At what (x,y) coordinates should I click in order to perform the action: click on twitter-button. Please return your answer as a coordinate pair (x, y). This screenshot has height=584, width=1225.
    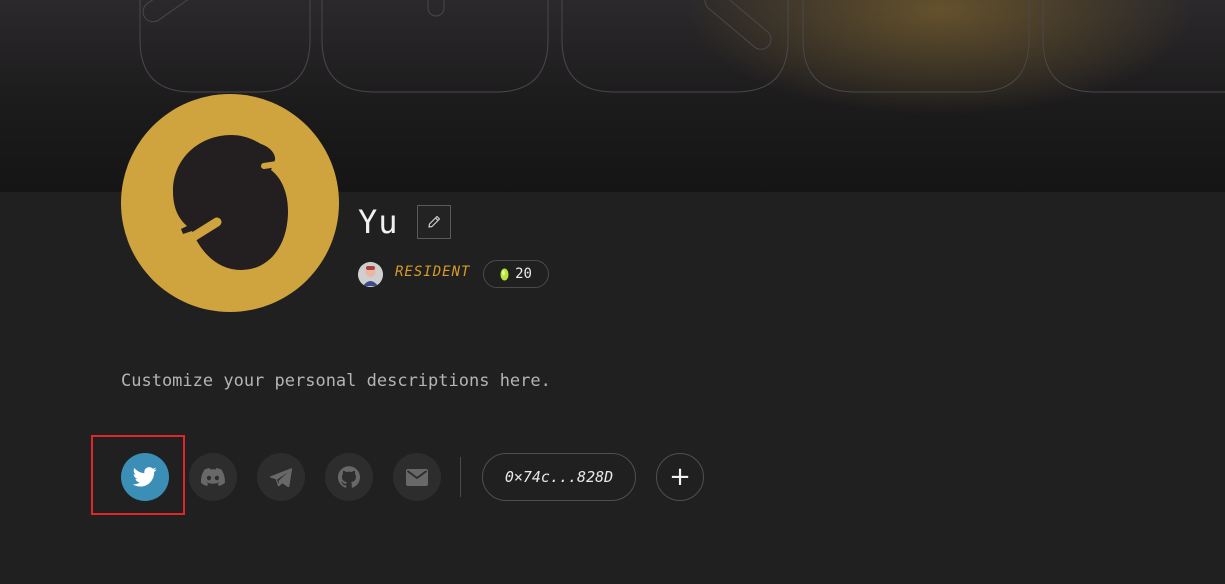
    Looking at the image, I should click on (145, 477).